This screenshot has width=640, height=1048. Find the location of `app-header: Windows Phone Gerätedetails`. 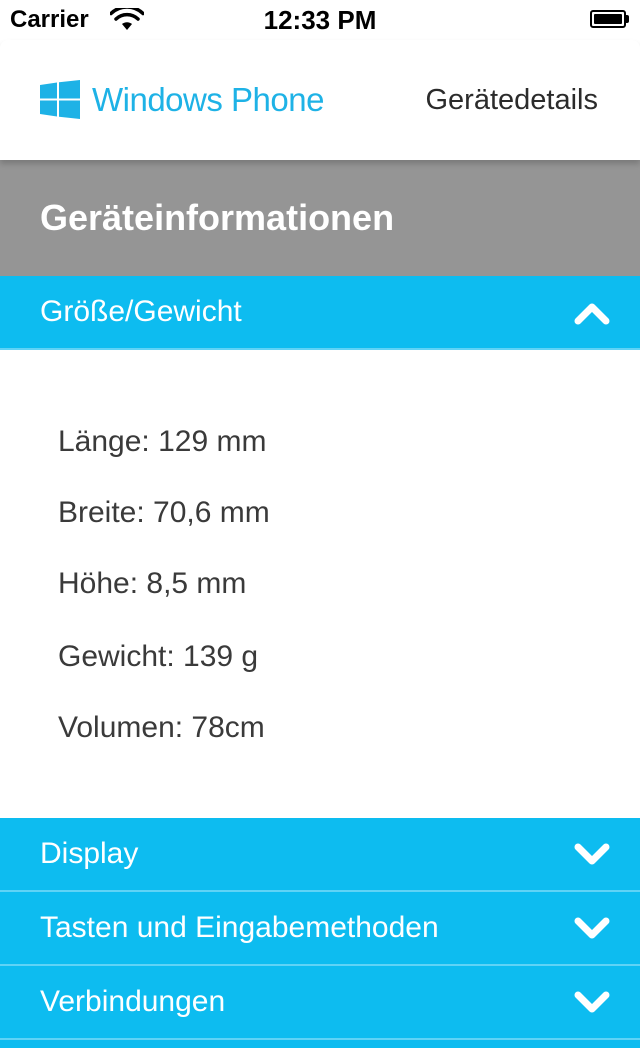

app-header: Windows Phone Gerätedetails is located at coordinates (320, 100).